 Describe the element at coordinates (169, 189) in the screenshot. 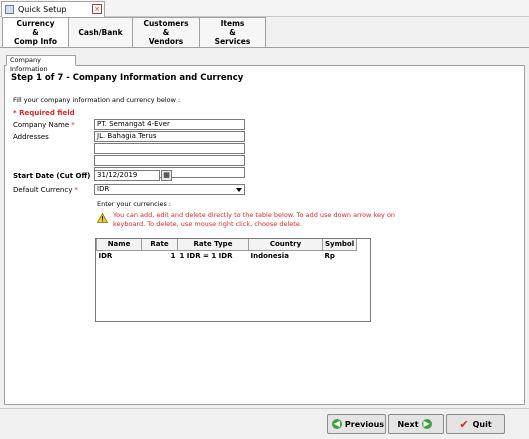

I see `default-currency-select: IDR` at that location.